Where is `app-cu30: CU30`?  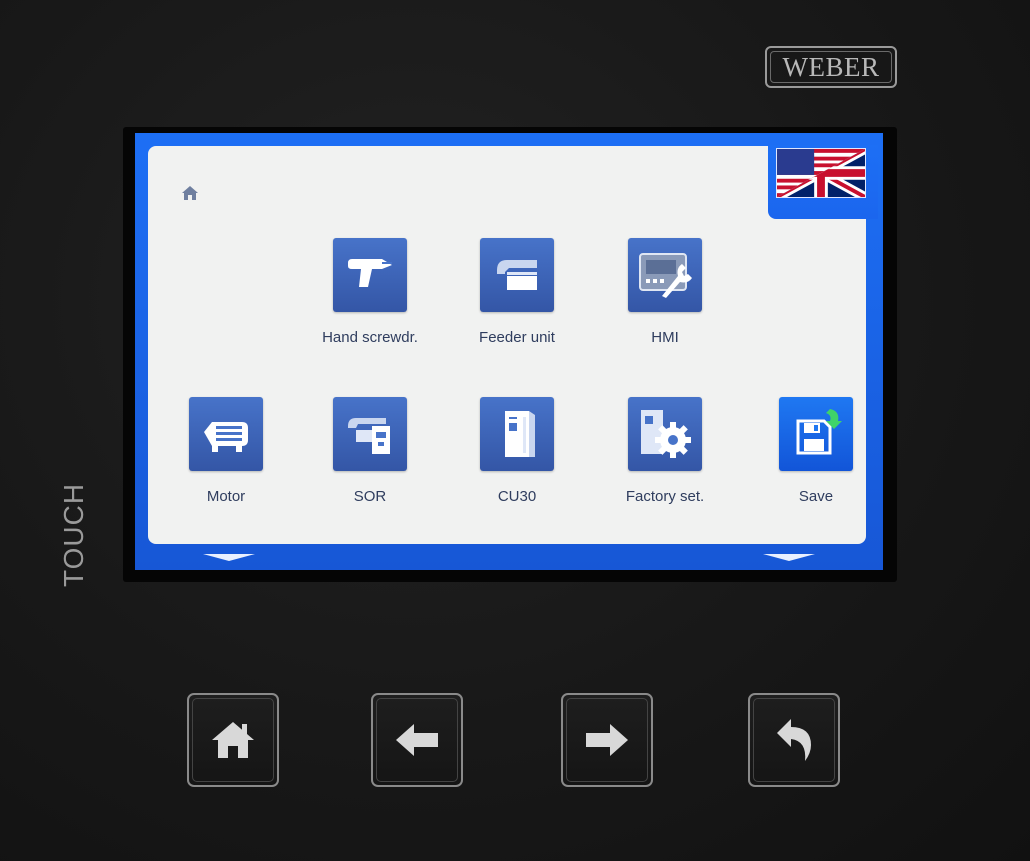
app-cu30: CU30 is located at coordinates (517, 462).